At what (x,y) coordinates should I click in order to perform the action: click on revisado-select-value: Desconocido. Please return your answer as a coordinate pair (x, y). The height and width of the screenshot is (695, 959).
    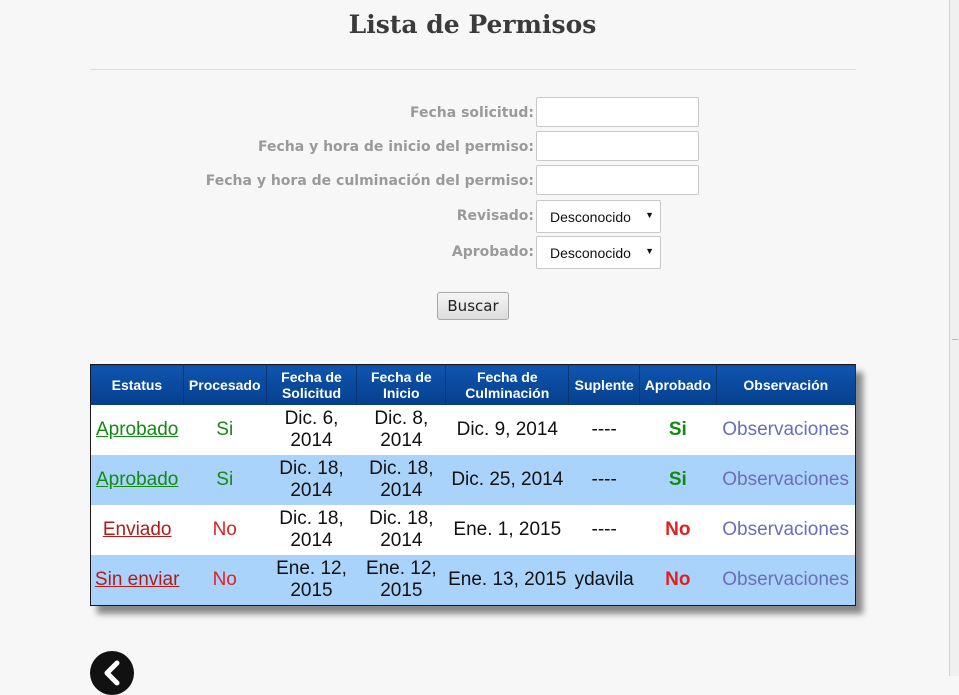
    Looking at the image, I should click on (590, 217).